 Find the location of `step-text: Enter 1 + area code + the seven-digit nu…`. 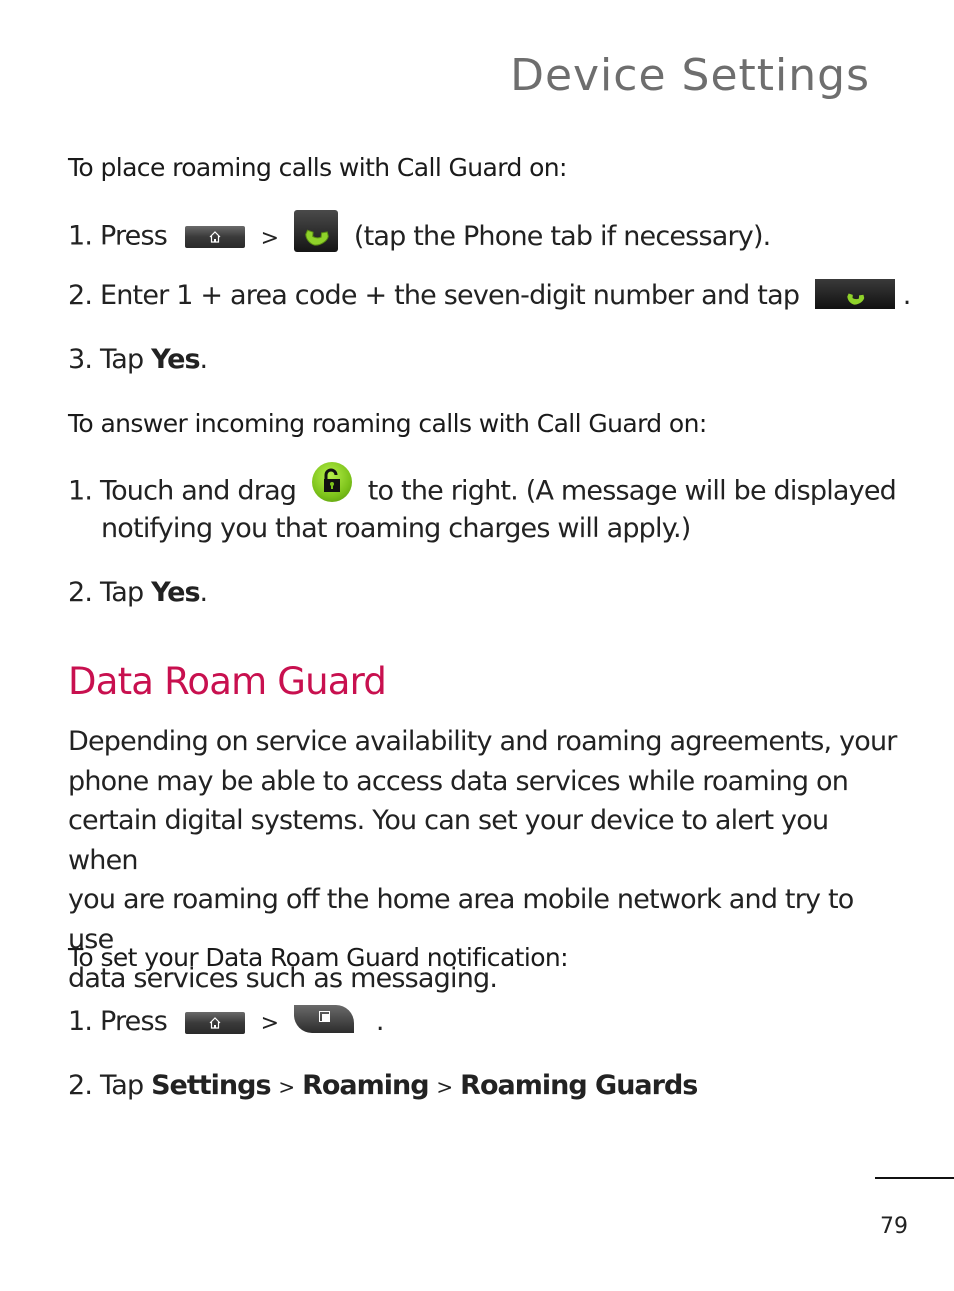

step-text: Enter 1 + area code + the seven-digit nu… is located at coordinates (449, 295).